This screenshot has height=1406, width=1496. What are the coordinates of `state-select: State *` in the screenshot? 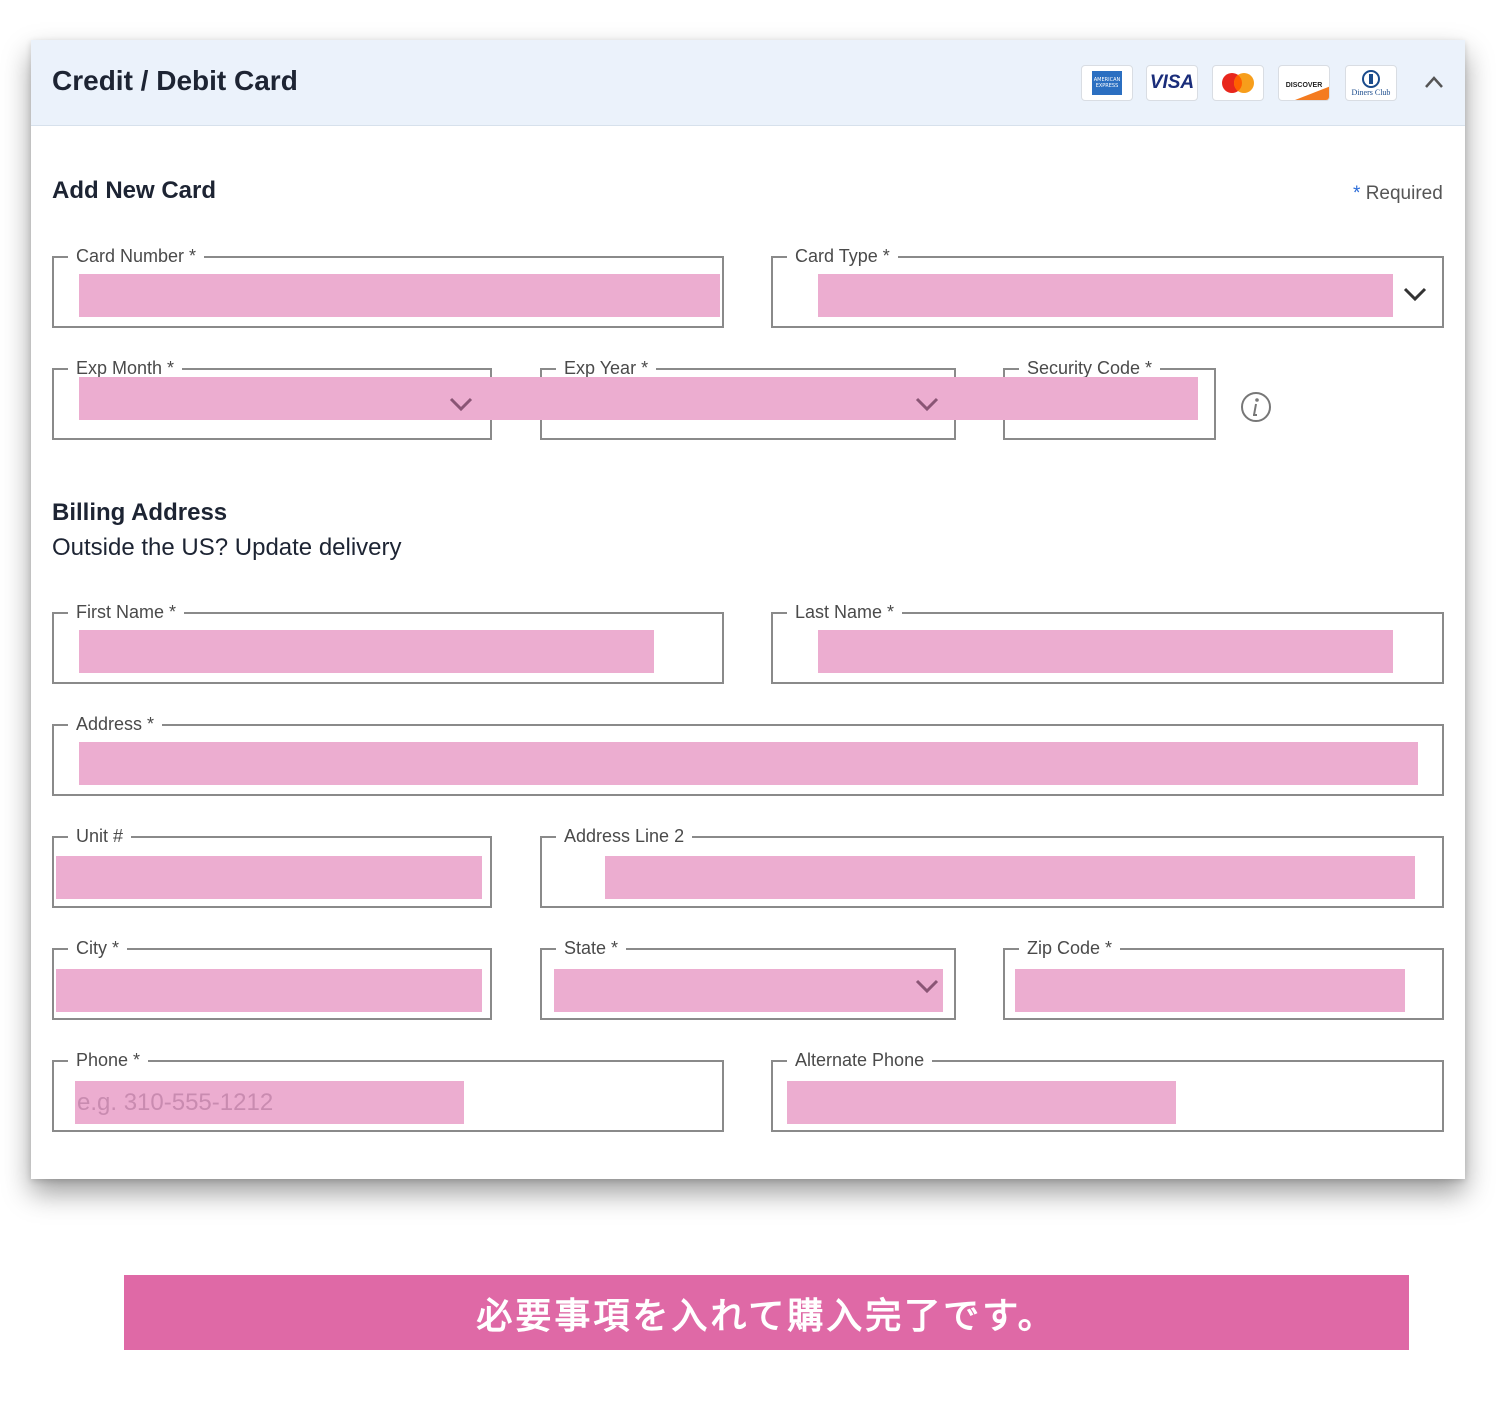 It's located at (748, 977).